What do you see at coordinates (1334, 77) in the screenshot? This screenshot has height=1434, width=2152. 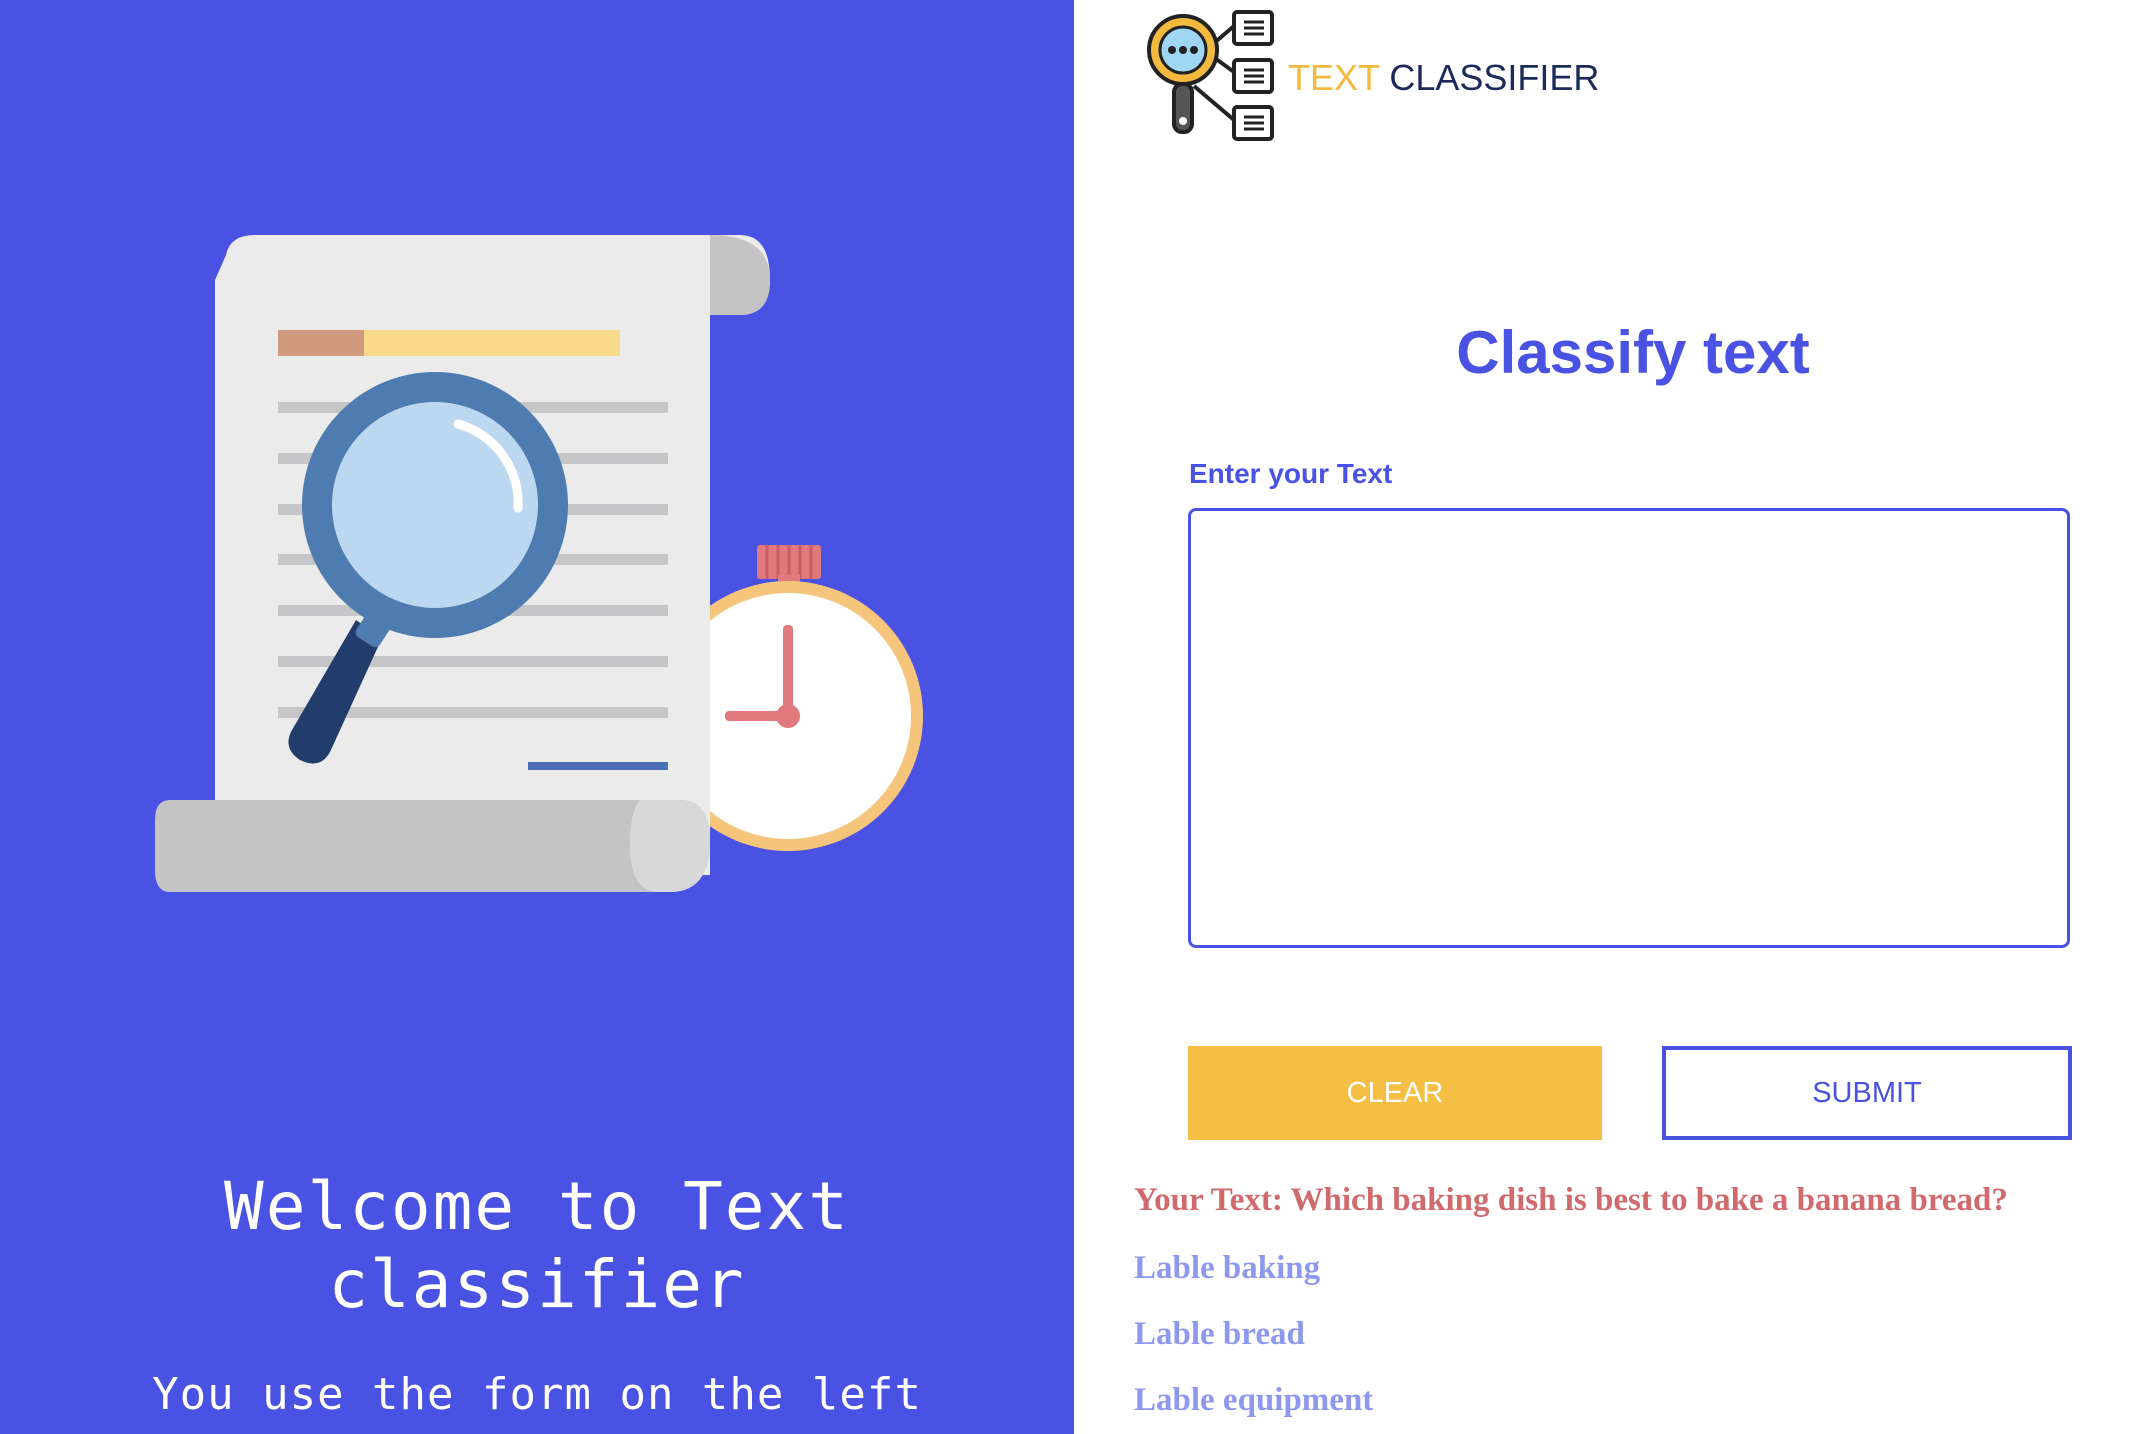 I see `brand-name-part1: TEXT` at bounding box center [1334, 77].